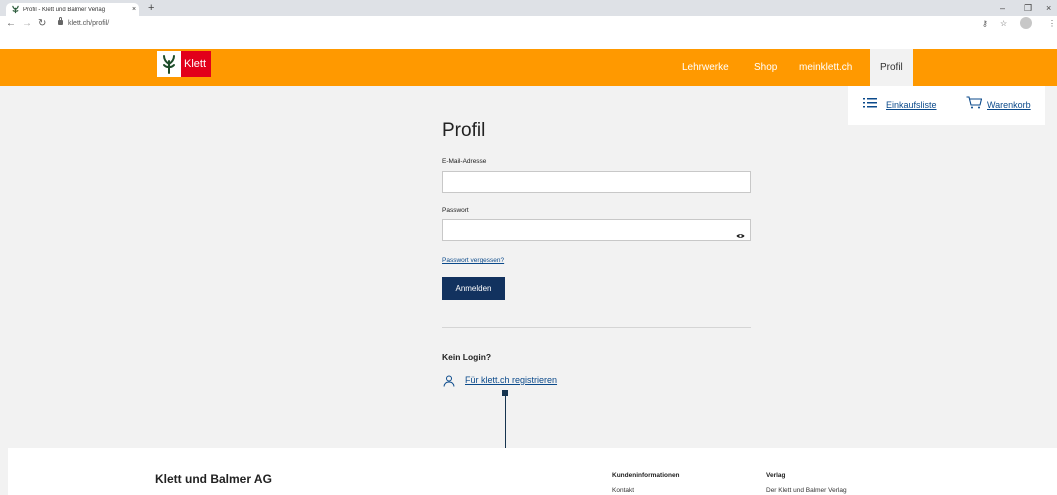 Image resolution: width=1057 pixels, height=495 pixels. I want to click on footer-heading-publisher: Verlag, so click(776, 475).